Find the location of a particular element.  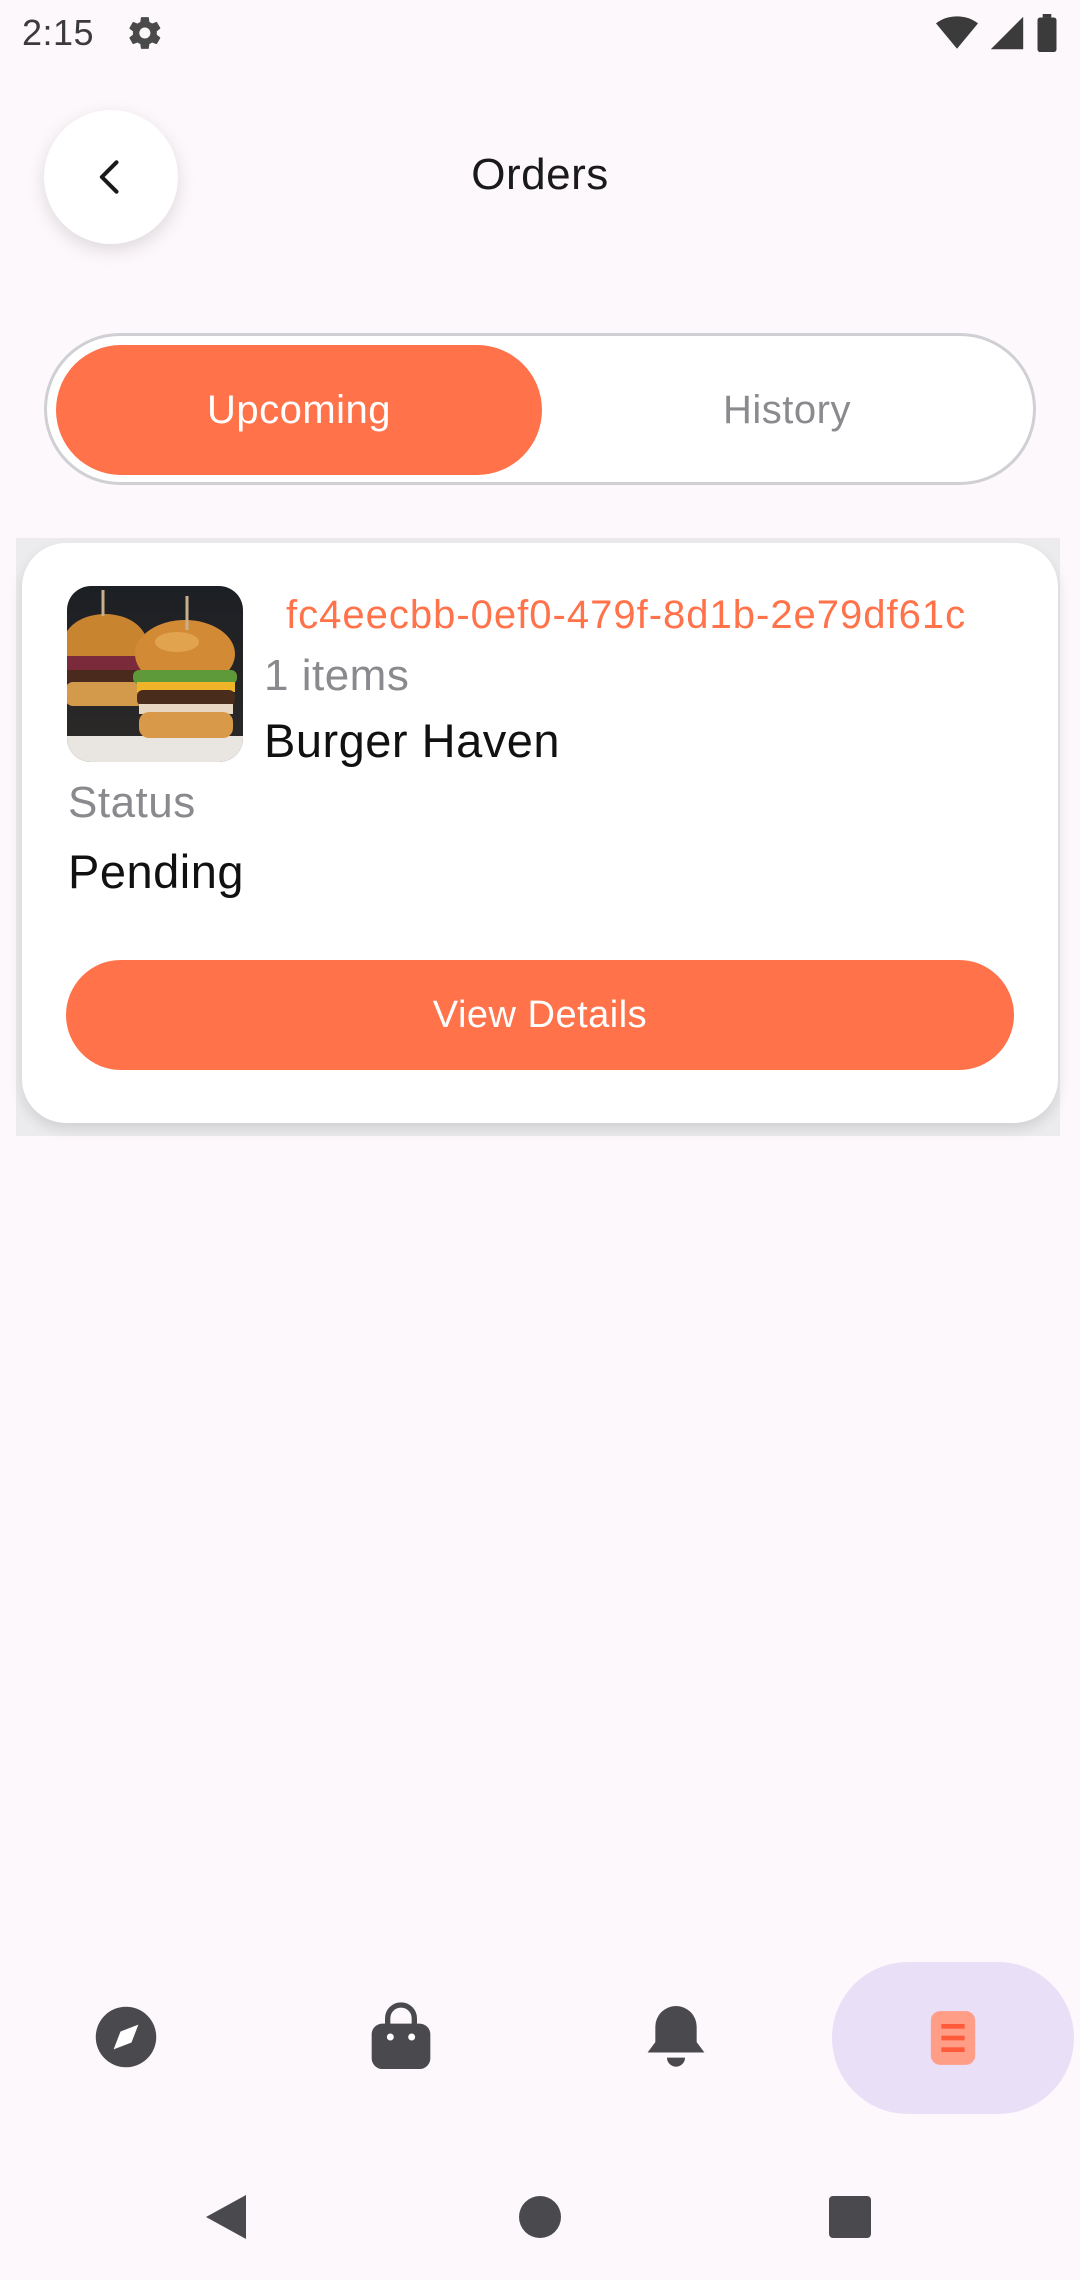

shopping-bag-icon is located at coordinates (401, 2035).